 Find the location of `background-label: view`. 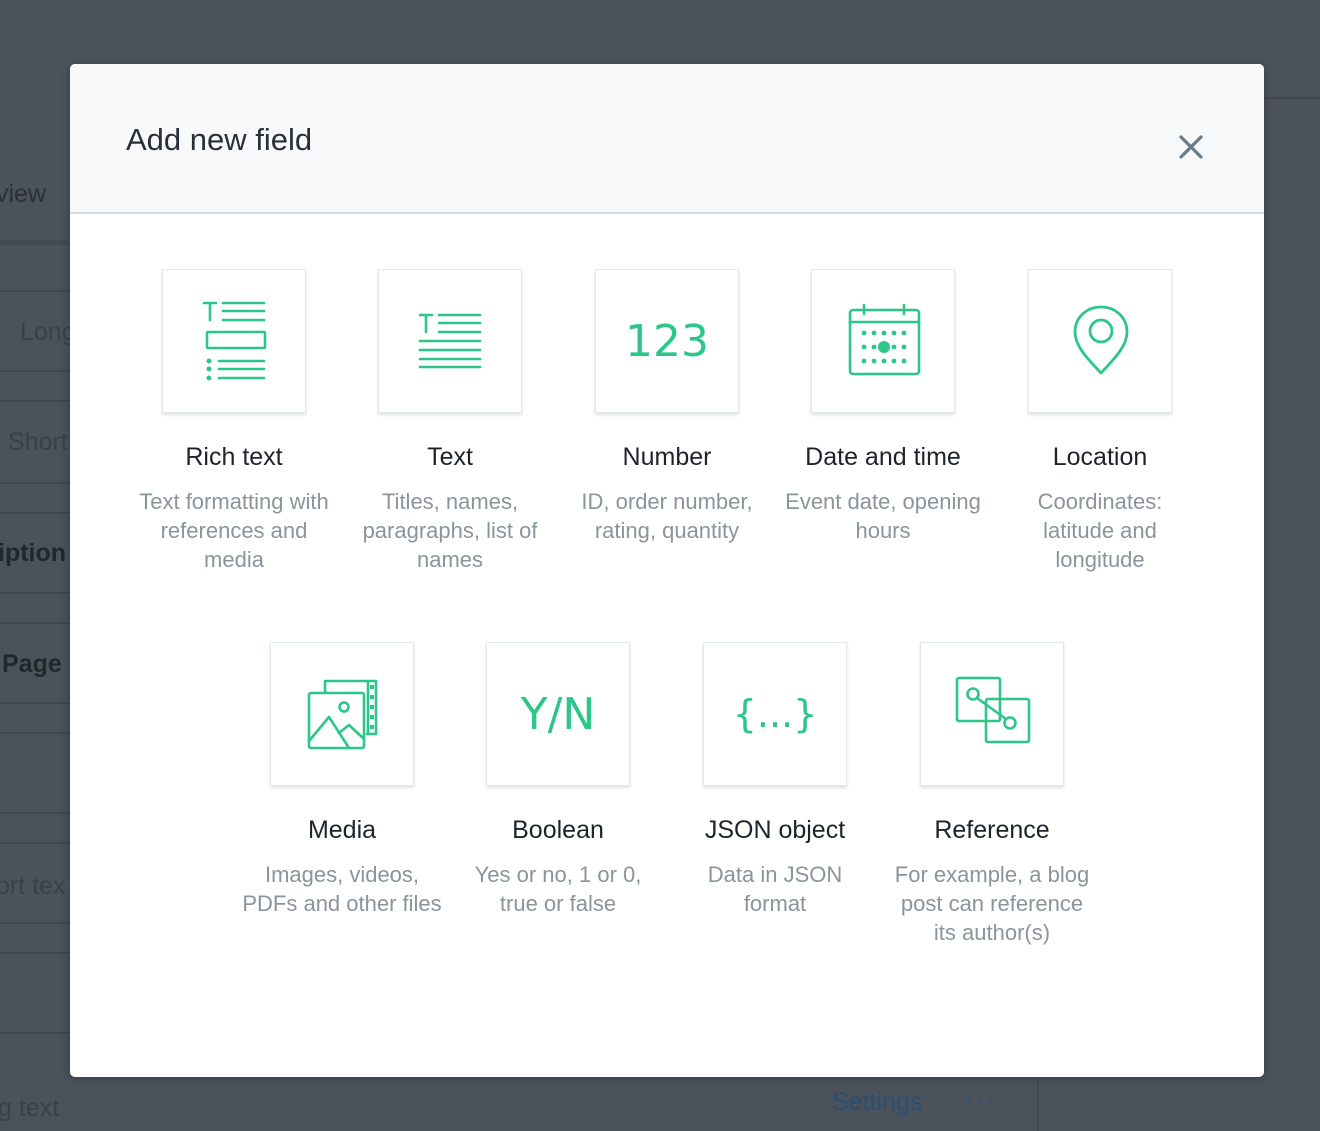

background-label: view is located at coordinates (23, 194).